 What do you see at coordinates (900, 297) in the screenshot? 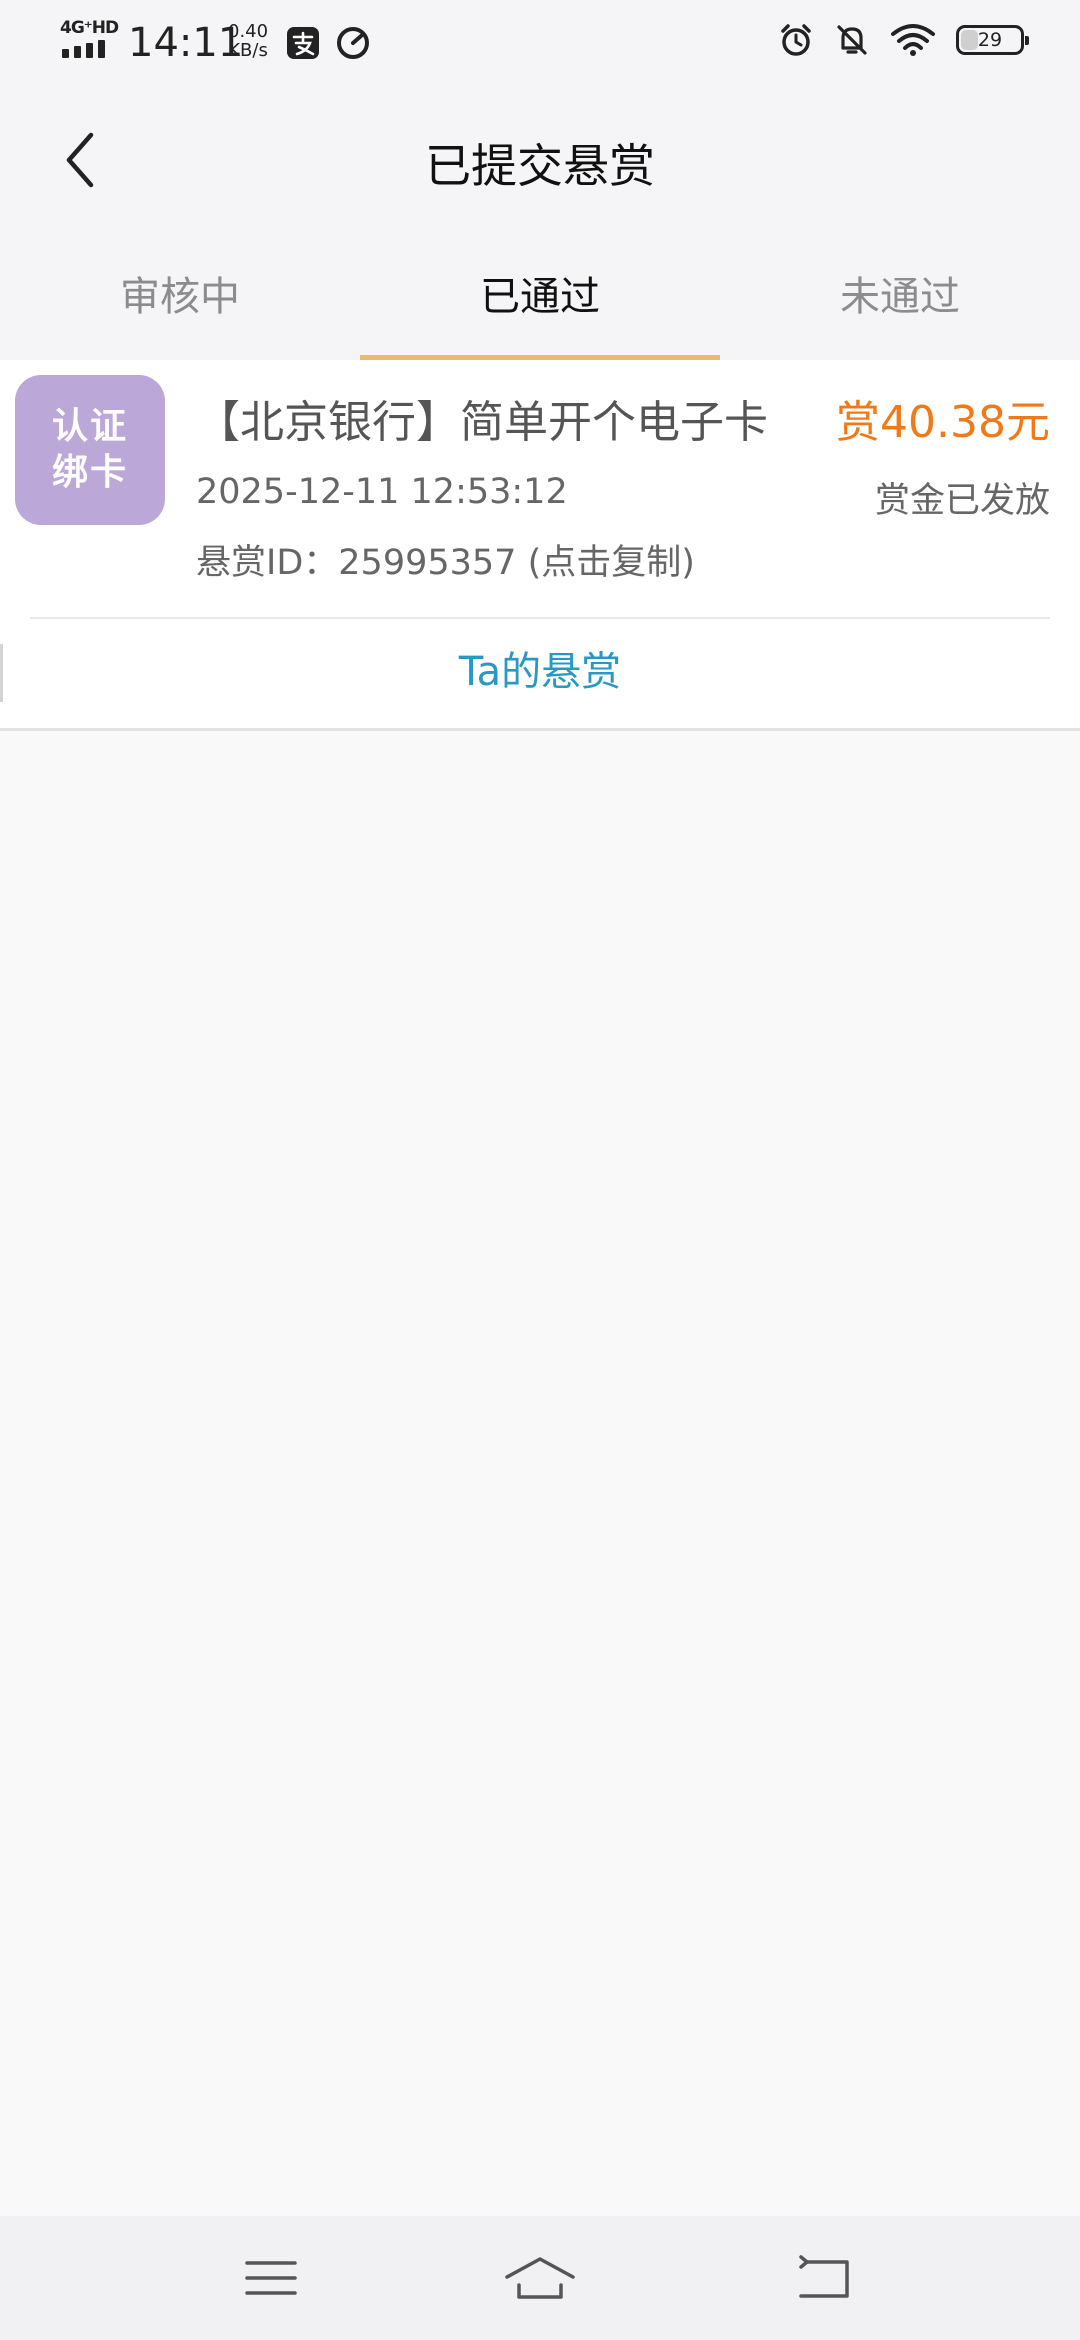
I see `tab-rejected: 未通过` at bounding box center [900, 297].